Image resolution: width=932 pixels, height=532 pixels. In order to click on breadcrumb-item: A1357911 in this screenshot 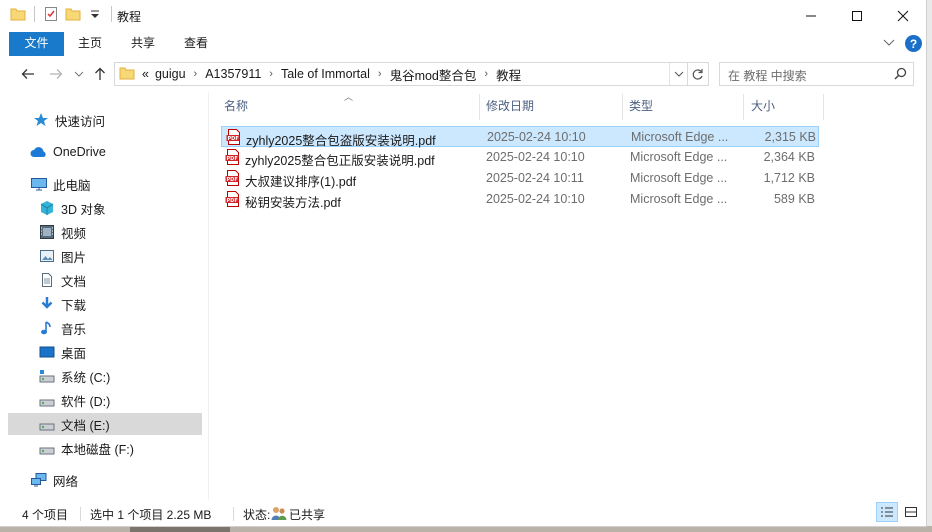, I will do `click(233, 74)`.